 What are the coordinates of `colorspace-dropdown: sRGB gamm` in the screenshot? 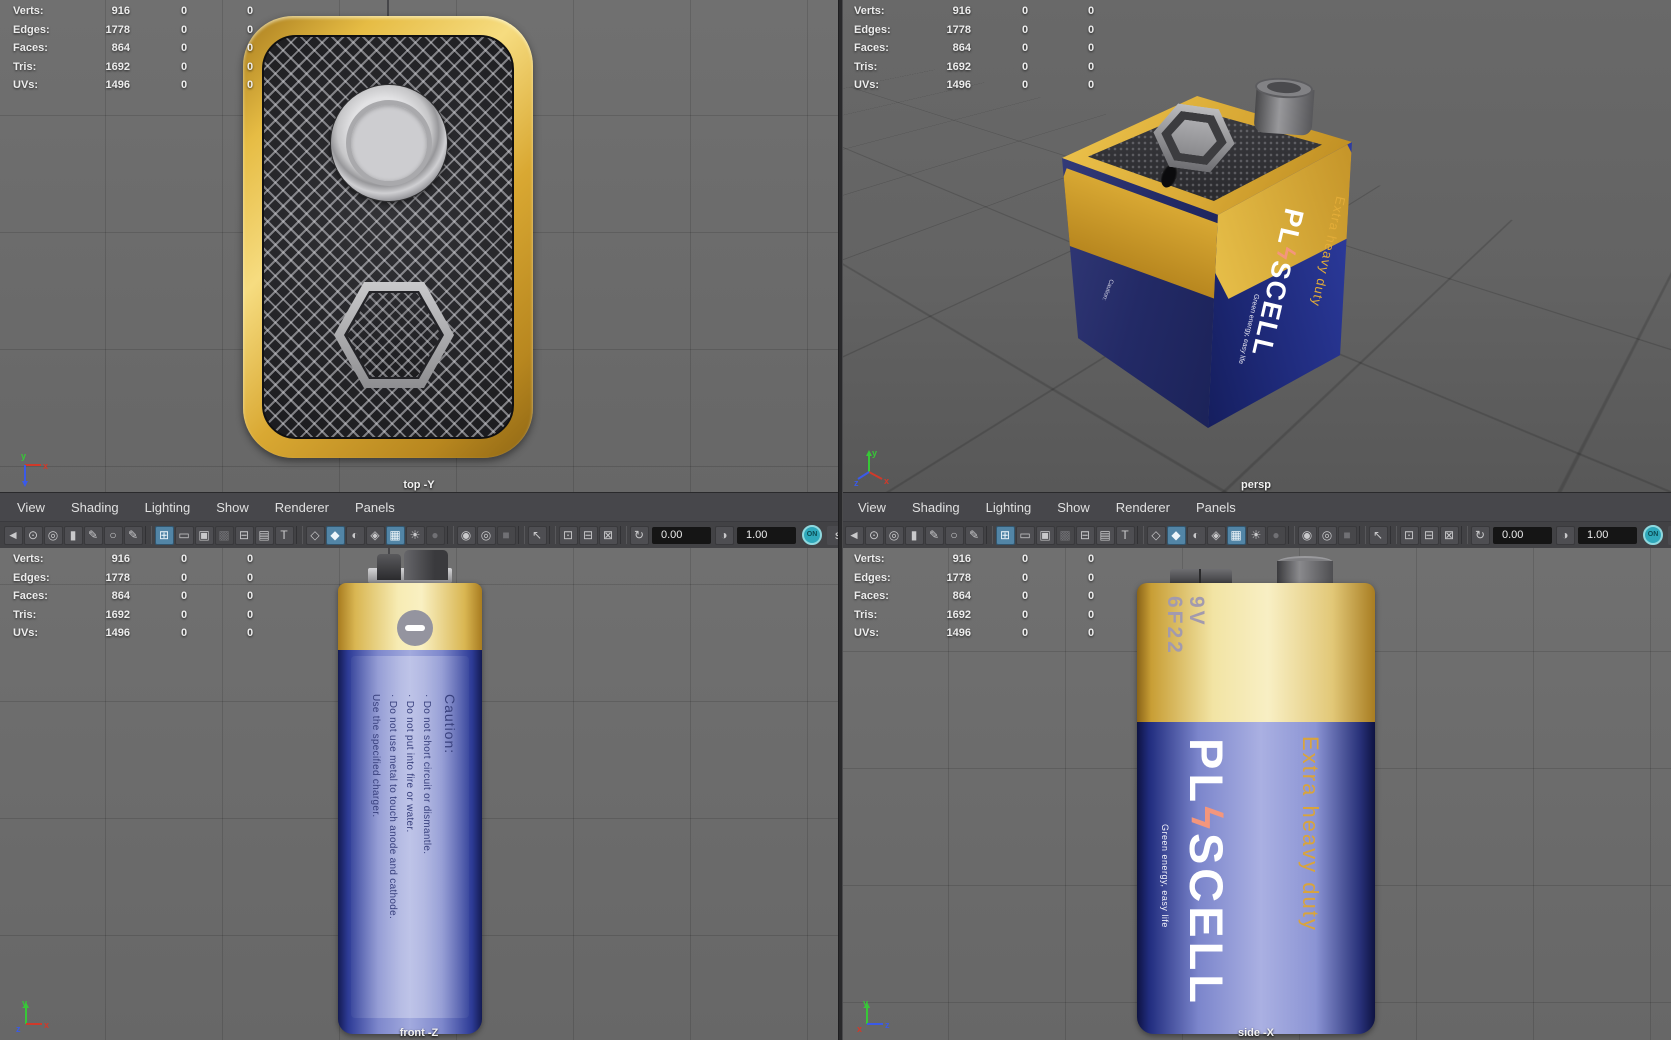 It's located at (832, 535).